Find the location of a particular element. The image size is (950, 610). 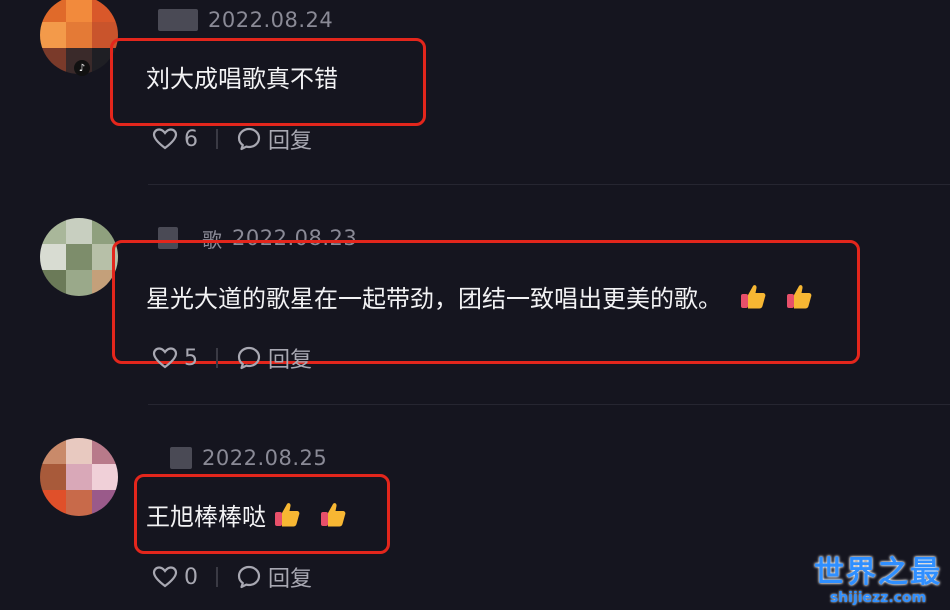

comment-meta: 2022.08.25 is located at coordinates (248, 458).